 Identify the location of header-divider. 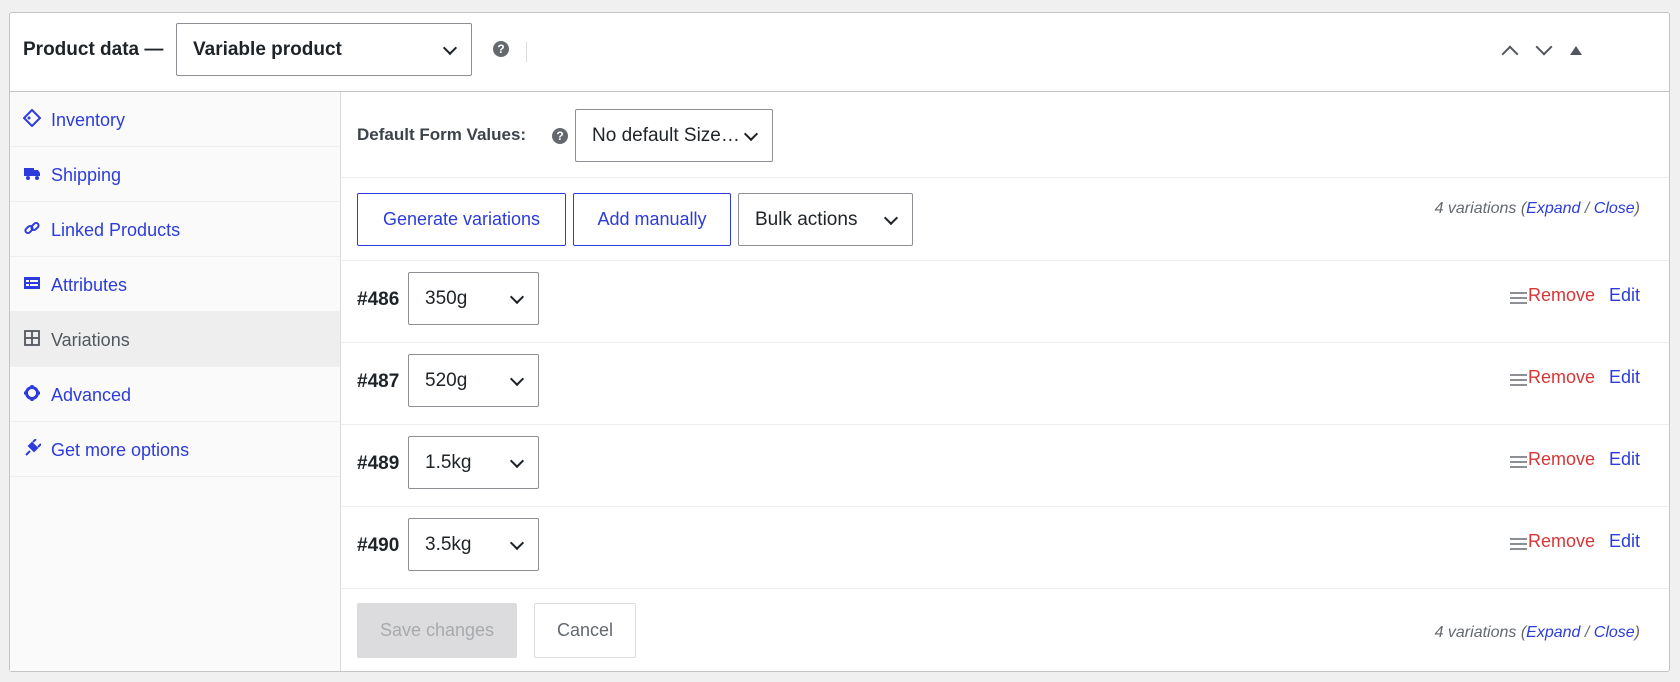
(526, 52).